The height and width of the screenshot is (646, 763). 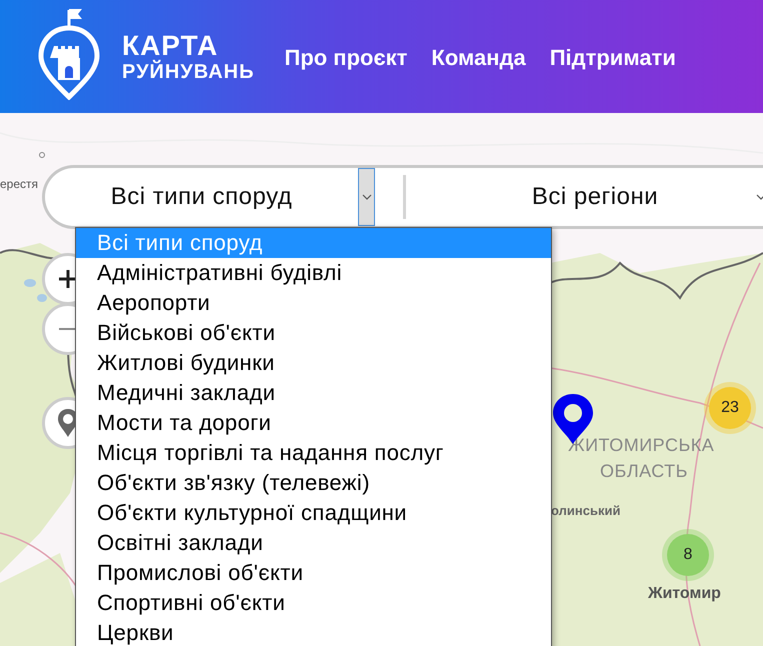 What do you see at coordinates (313, 273) in the screenshot?
I see `dropdown-option: Адміністративні будівлі` at bounding box center [313, 273].